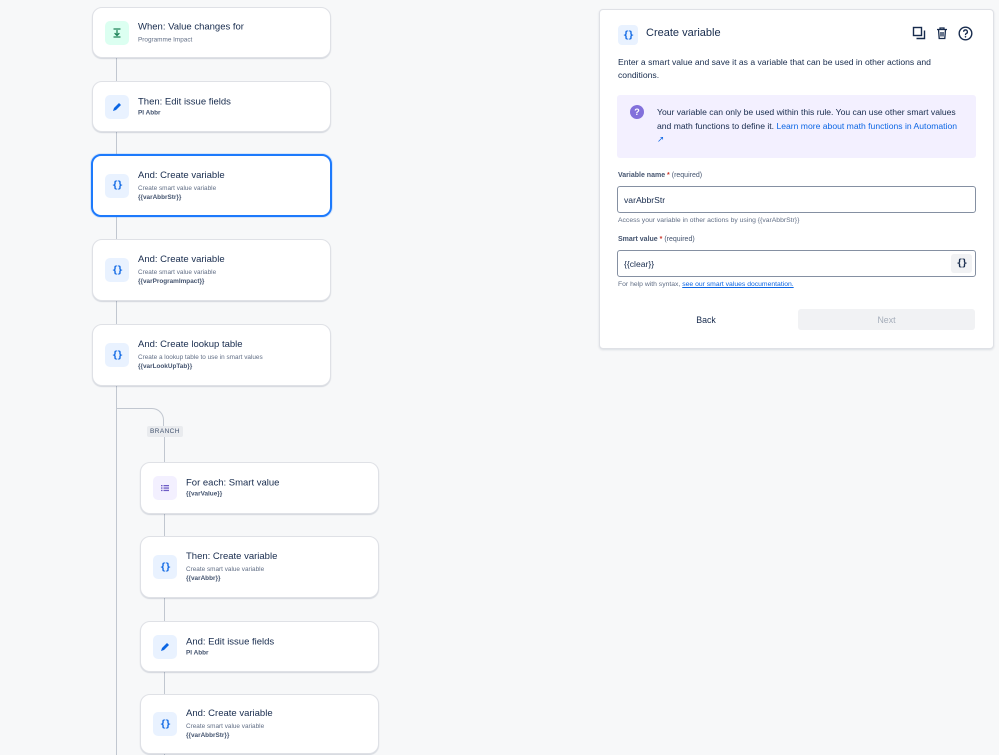 The height and width of the screenshot is (755, 999). What do you see at coordinates (233, 483) in the screenshot?
I see `card-title: For each: Smart value` at bounding box center [233, 483].